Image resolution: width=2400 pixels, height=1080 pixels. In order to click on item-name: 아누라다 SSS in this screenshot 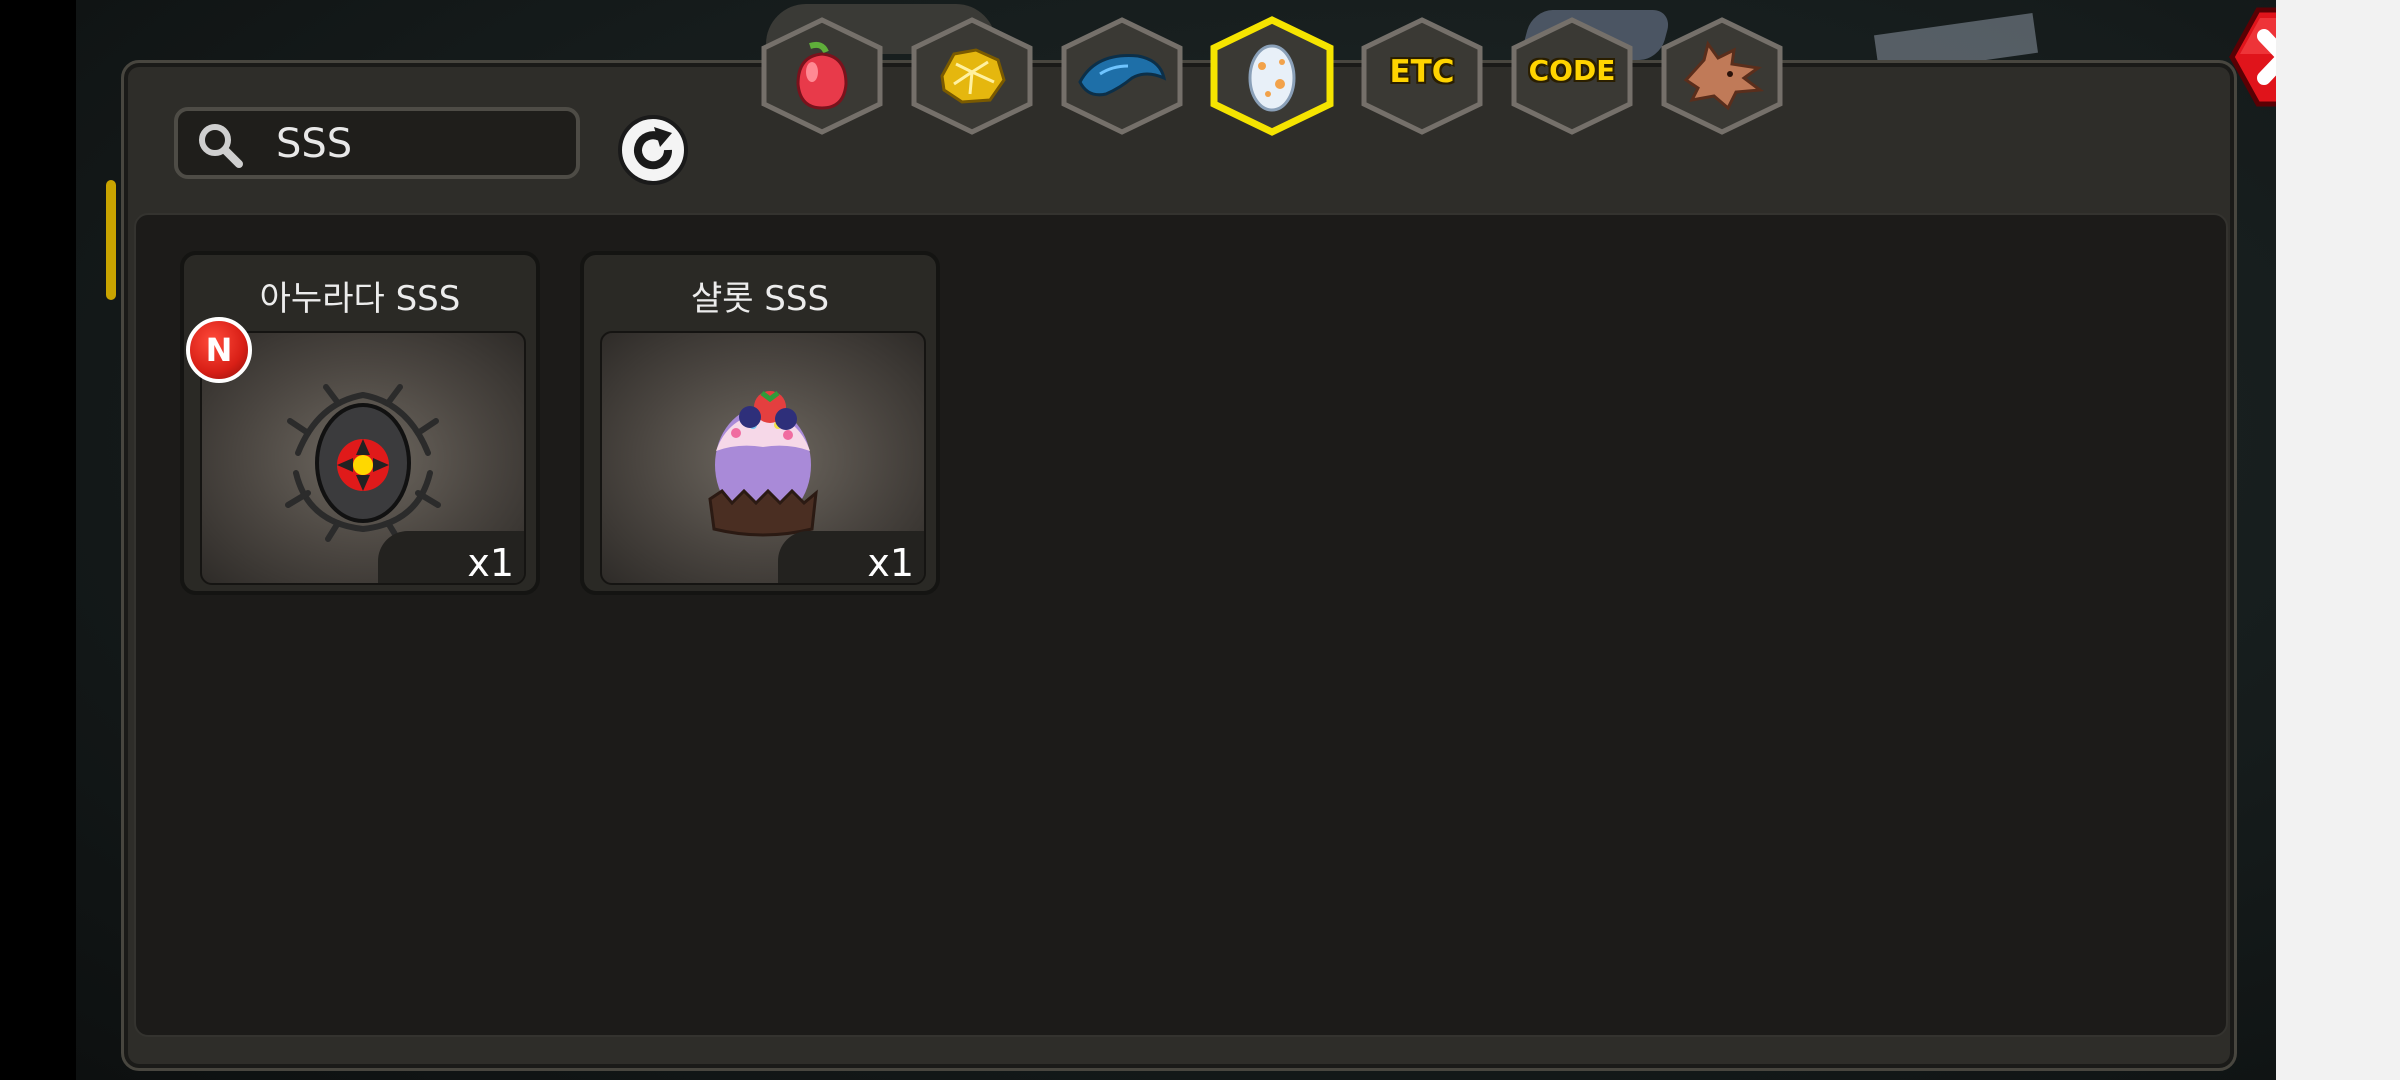, I will do `click(360, 299)`.